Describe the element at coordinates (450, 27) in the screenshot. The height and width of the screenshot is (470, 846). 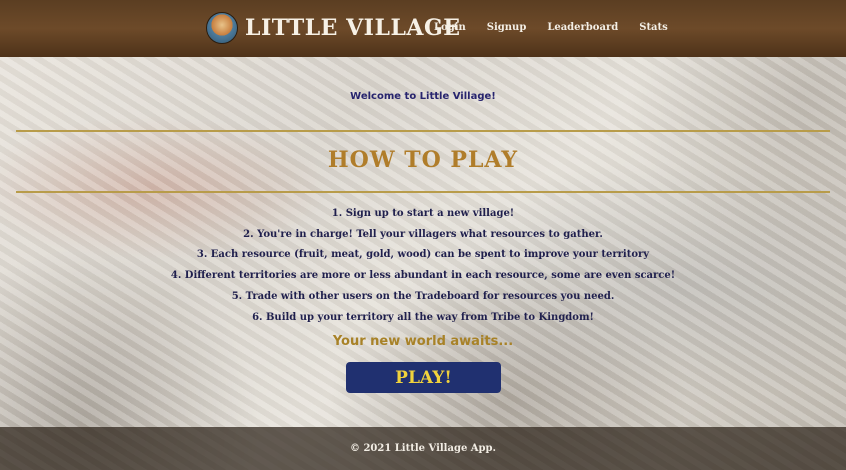
I see `nav-login-link: Login` at that location.